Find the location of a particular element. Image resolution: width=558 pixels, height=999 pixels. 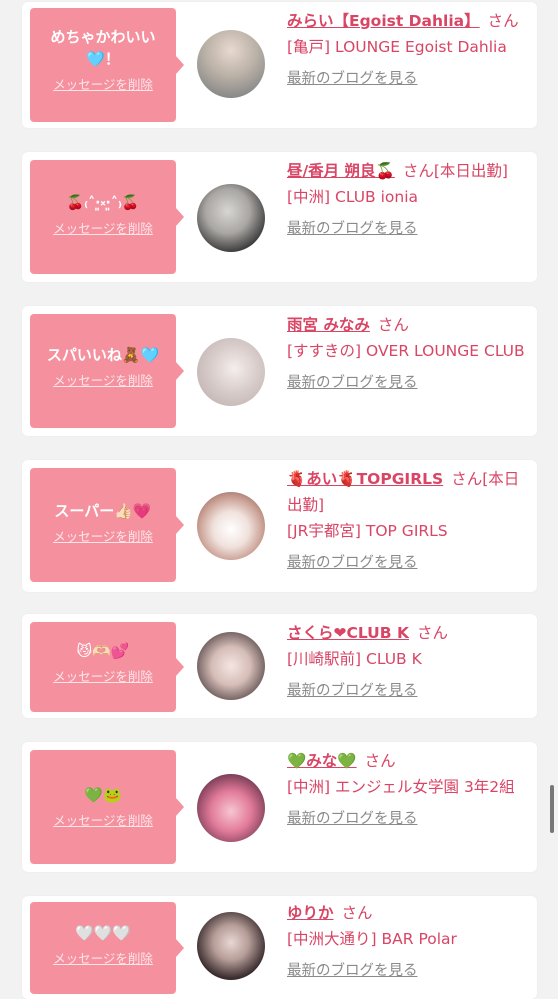

message-bubble: めちゃかわいい🩵！ メッセージを削除 is located at coordinates (107, 65).